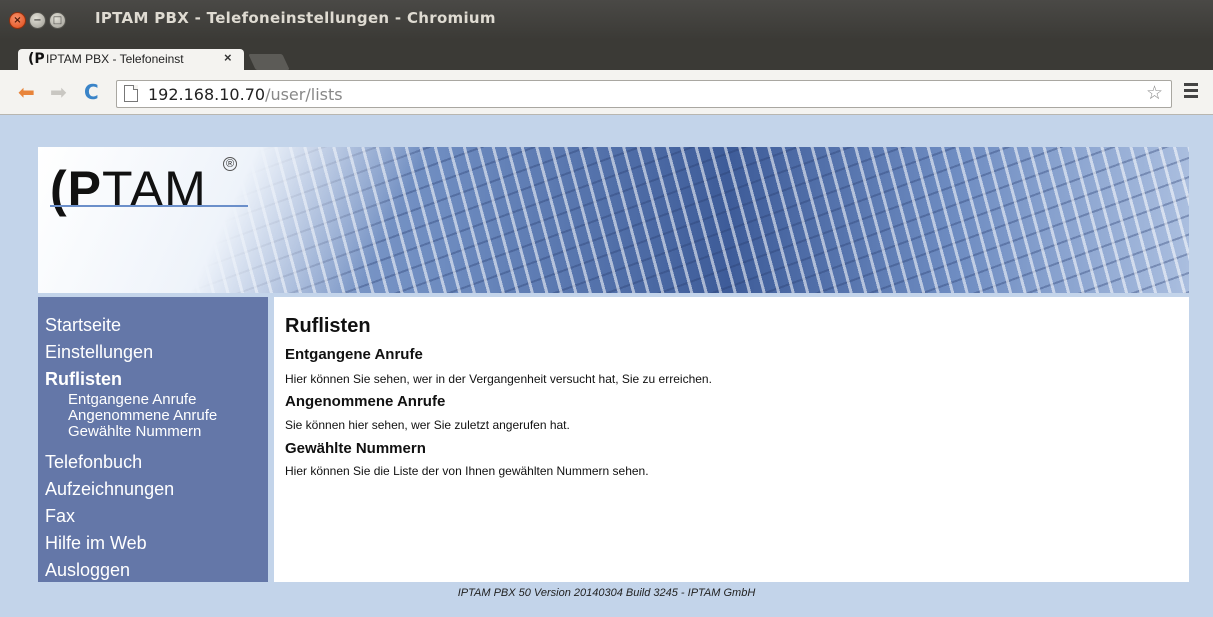 The height and width of the screenshot is (617, 1213). I want to click on sidebar-item-ruflisten: Ruflisten, so click(83, 379).